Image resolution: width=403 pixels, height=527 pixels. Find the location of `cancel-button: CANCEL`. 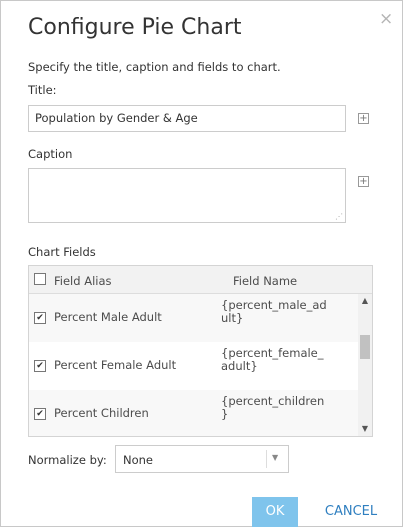

cancel-button: CANCEL is located at coordinates (351, 512).